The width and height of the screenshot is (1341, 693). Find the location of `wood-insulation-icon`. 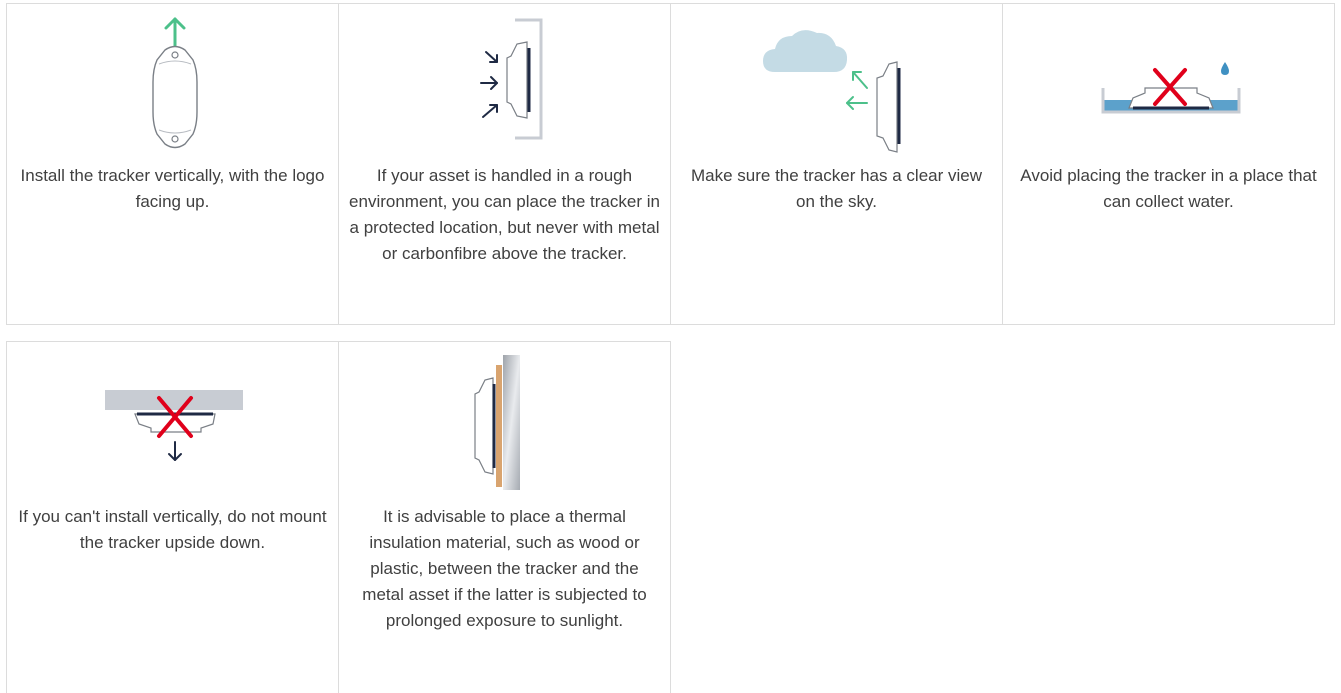

wood-insulation-icon is located at coordinates (499, 426).